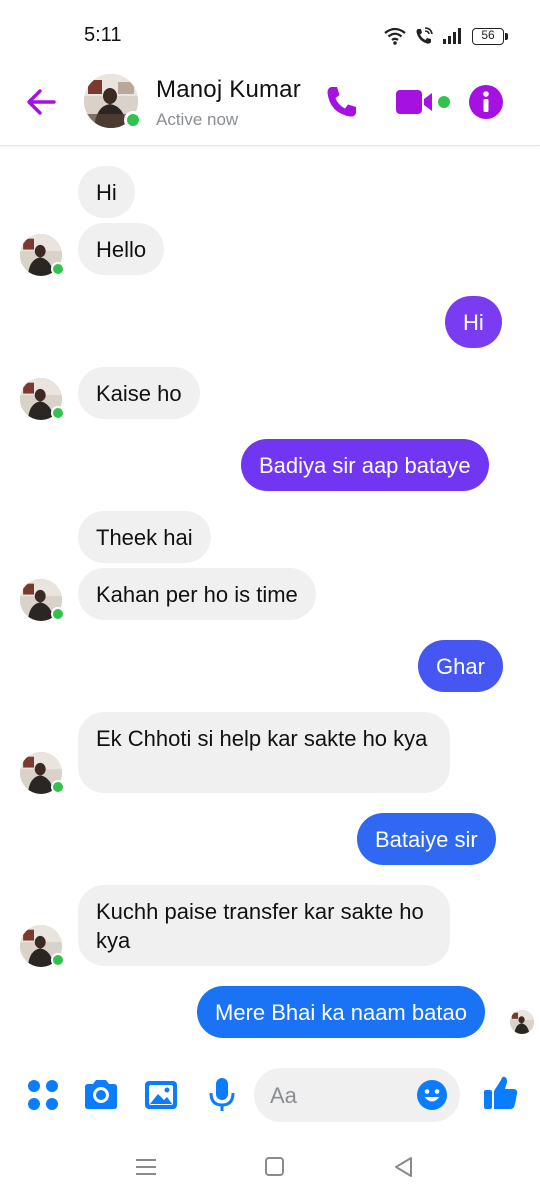 The width and height of the screenshot is (540, 1200). I want to click on message-composer: Aa, so click(270, 1095).